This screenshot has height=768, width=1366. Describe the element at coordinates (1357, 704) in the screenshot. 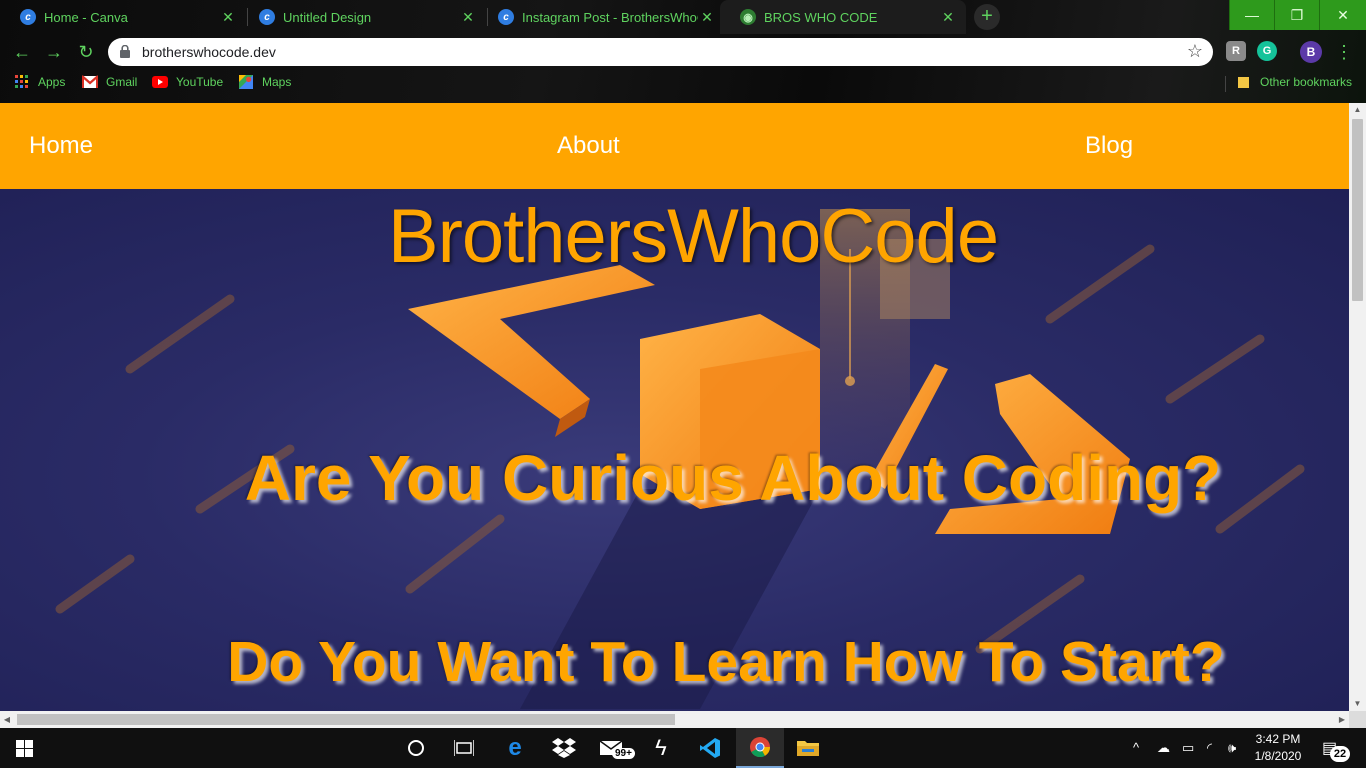

I see `scroll-down-icon: ▼` at that location.